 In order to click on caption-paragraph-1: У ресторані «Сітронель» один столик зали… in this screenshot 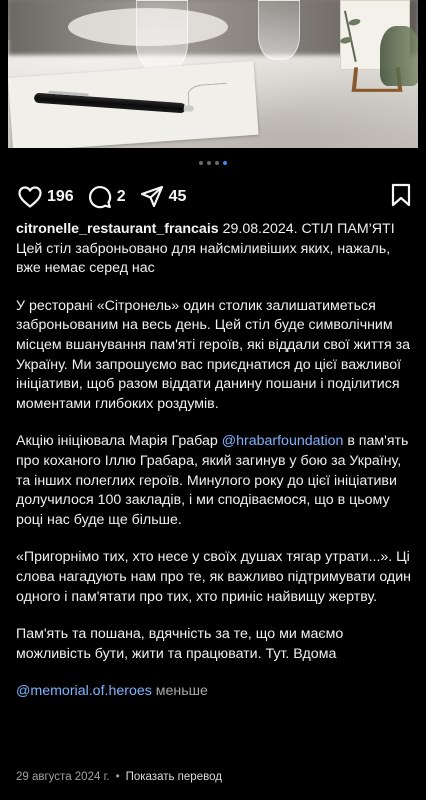, I will do `click(213, 354)`.